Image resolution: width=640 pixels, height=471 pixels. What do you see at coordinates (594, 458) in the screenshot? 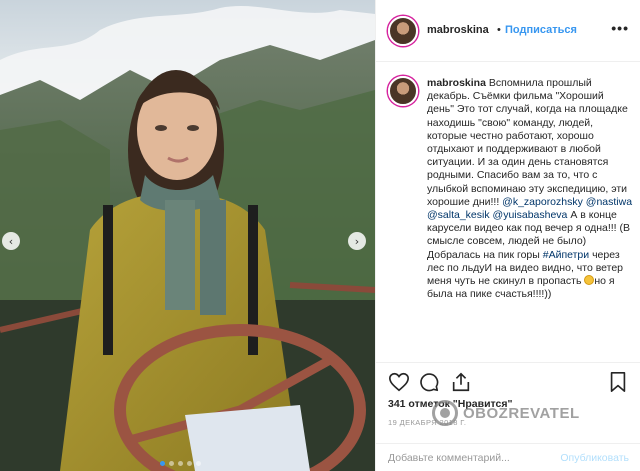
I see `publish-button: Опубликовать` at bounding box center [594, 458].